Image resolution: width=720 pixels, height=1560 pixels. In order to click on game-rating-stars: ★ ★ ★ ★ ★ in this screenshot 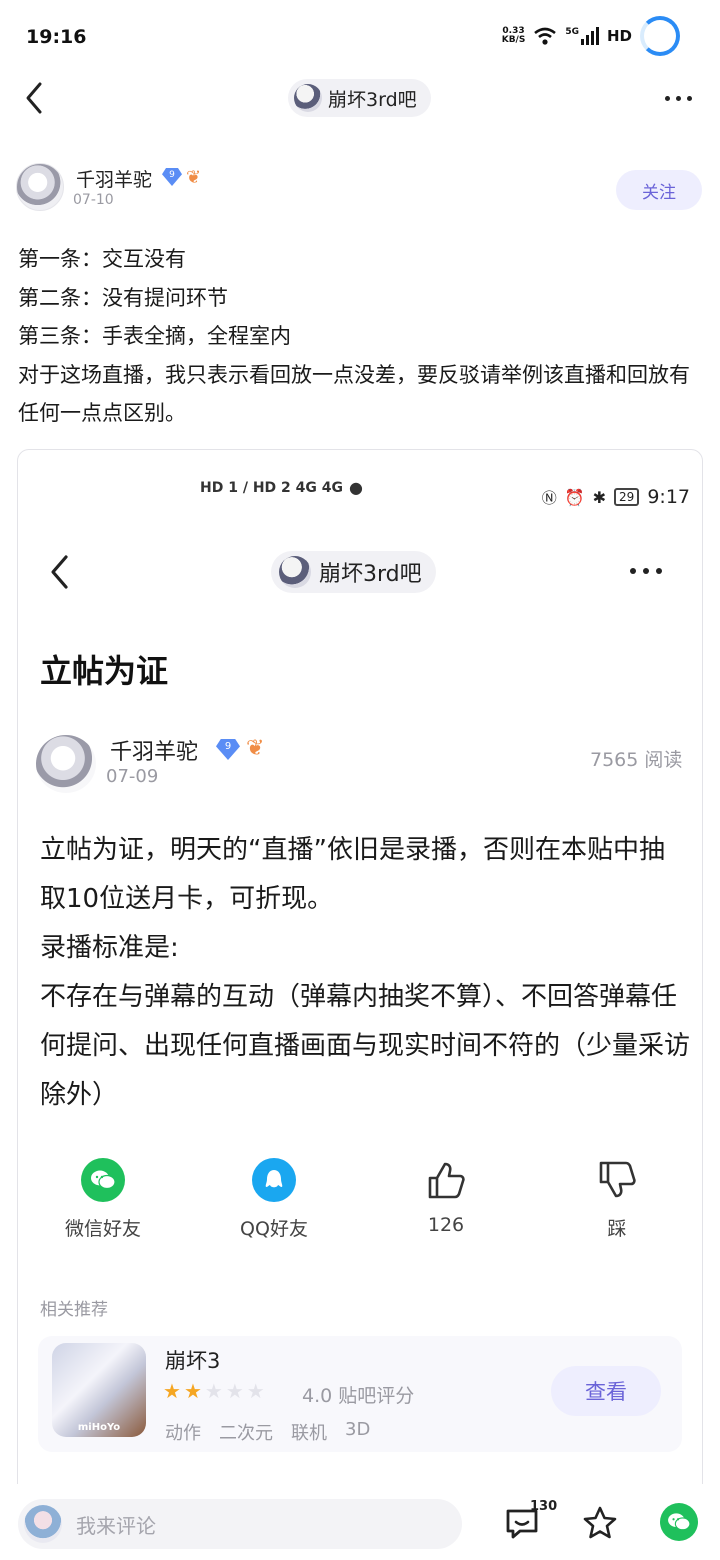, I will do `click(214, 1391)`.